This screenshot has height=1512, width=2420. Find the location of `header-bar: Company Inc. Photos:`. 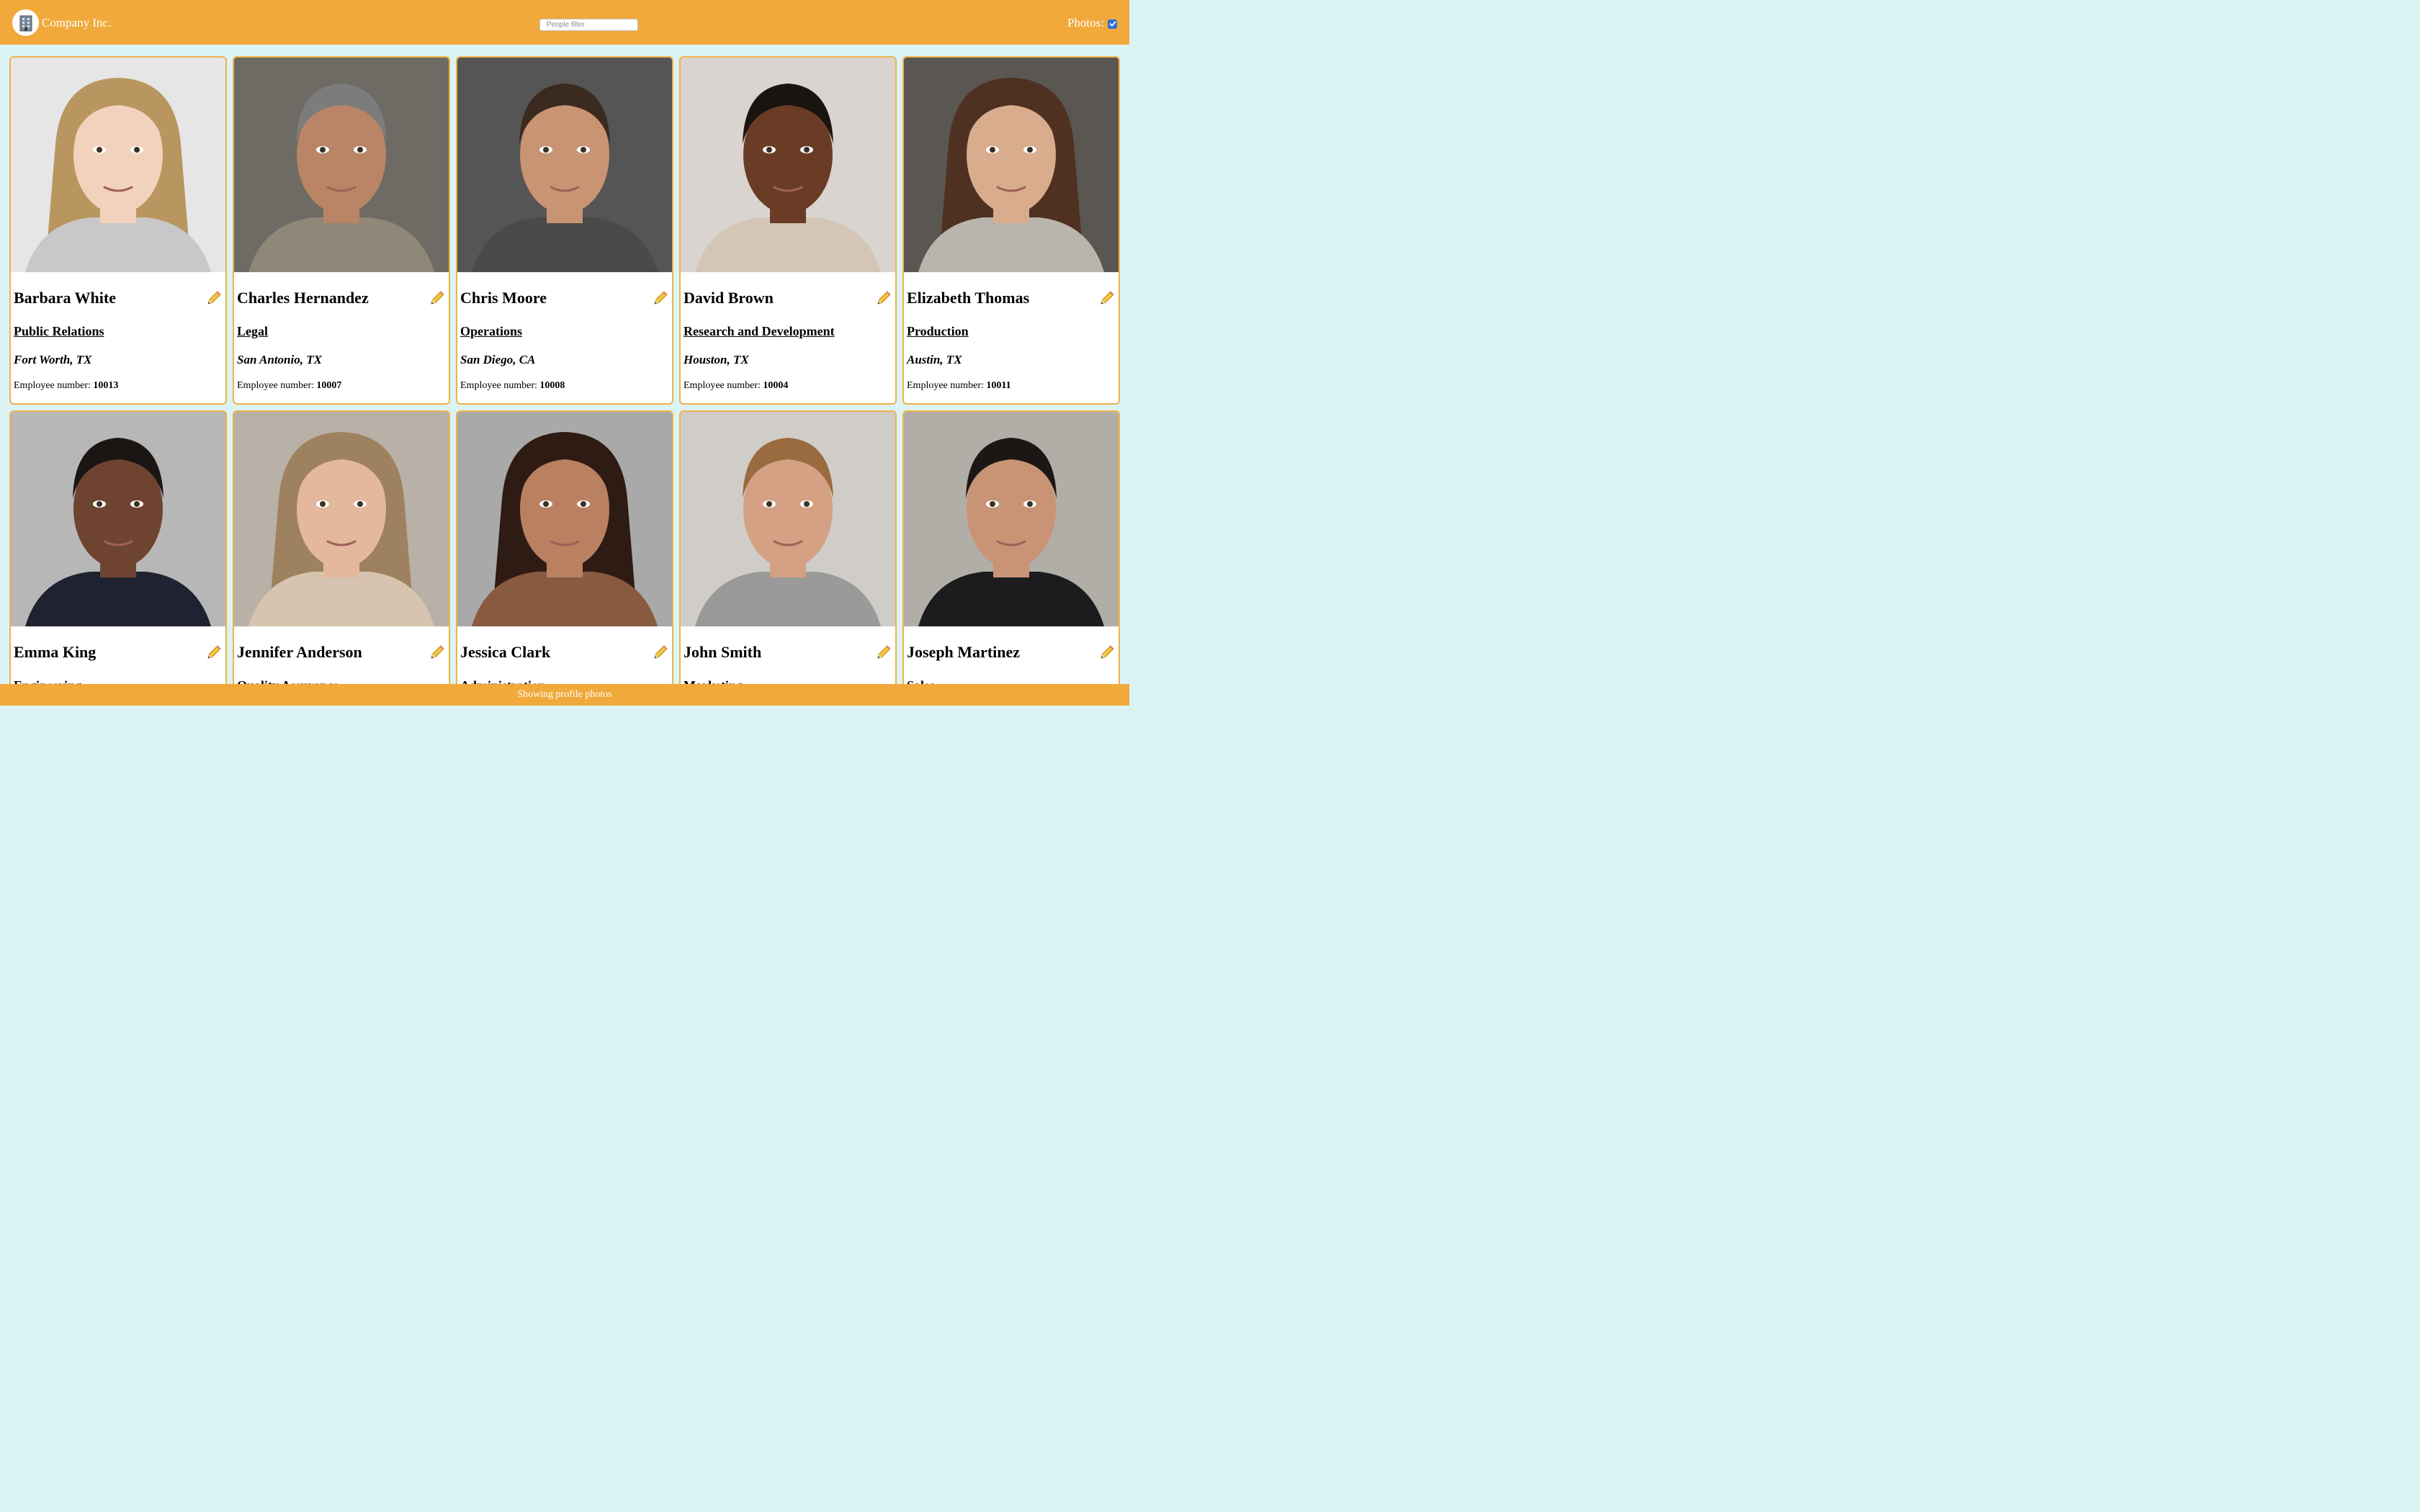

header-bar: Company Inc. Photos: is located at coordinates (564, 22).